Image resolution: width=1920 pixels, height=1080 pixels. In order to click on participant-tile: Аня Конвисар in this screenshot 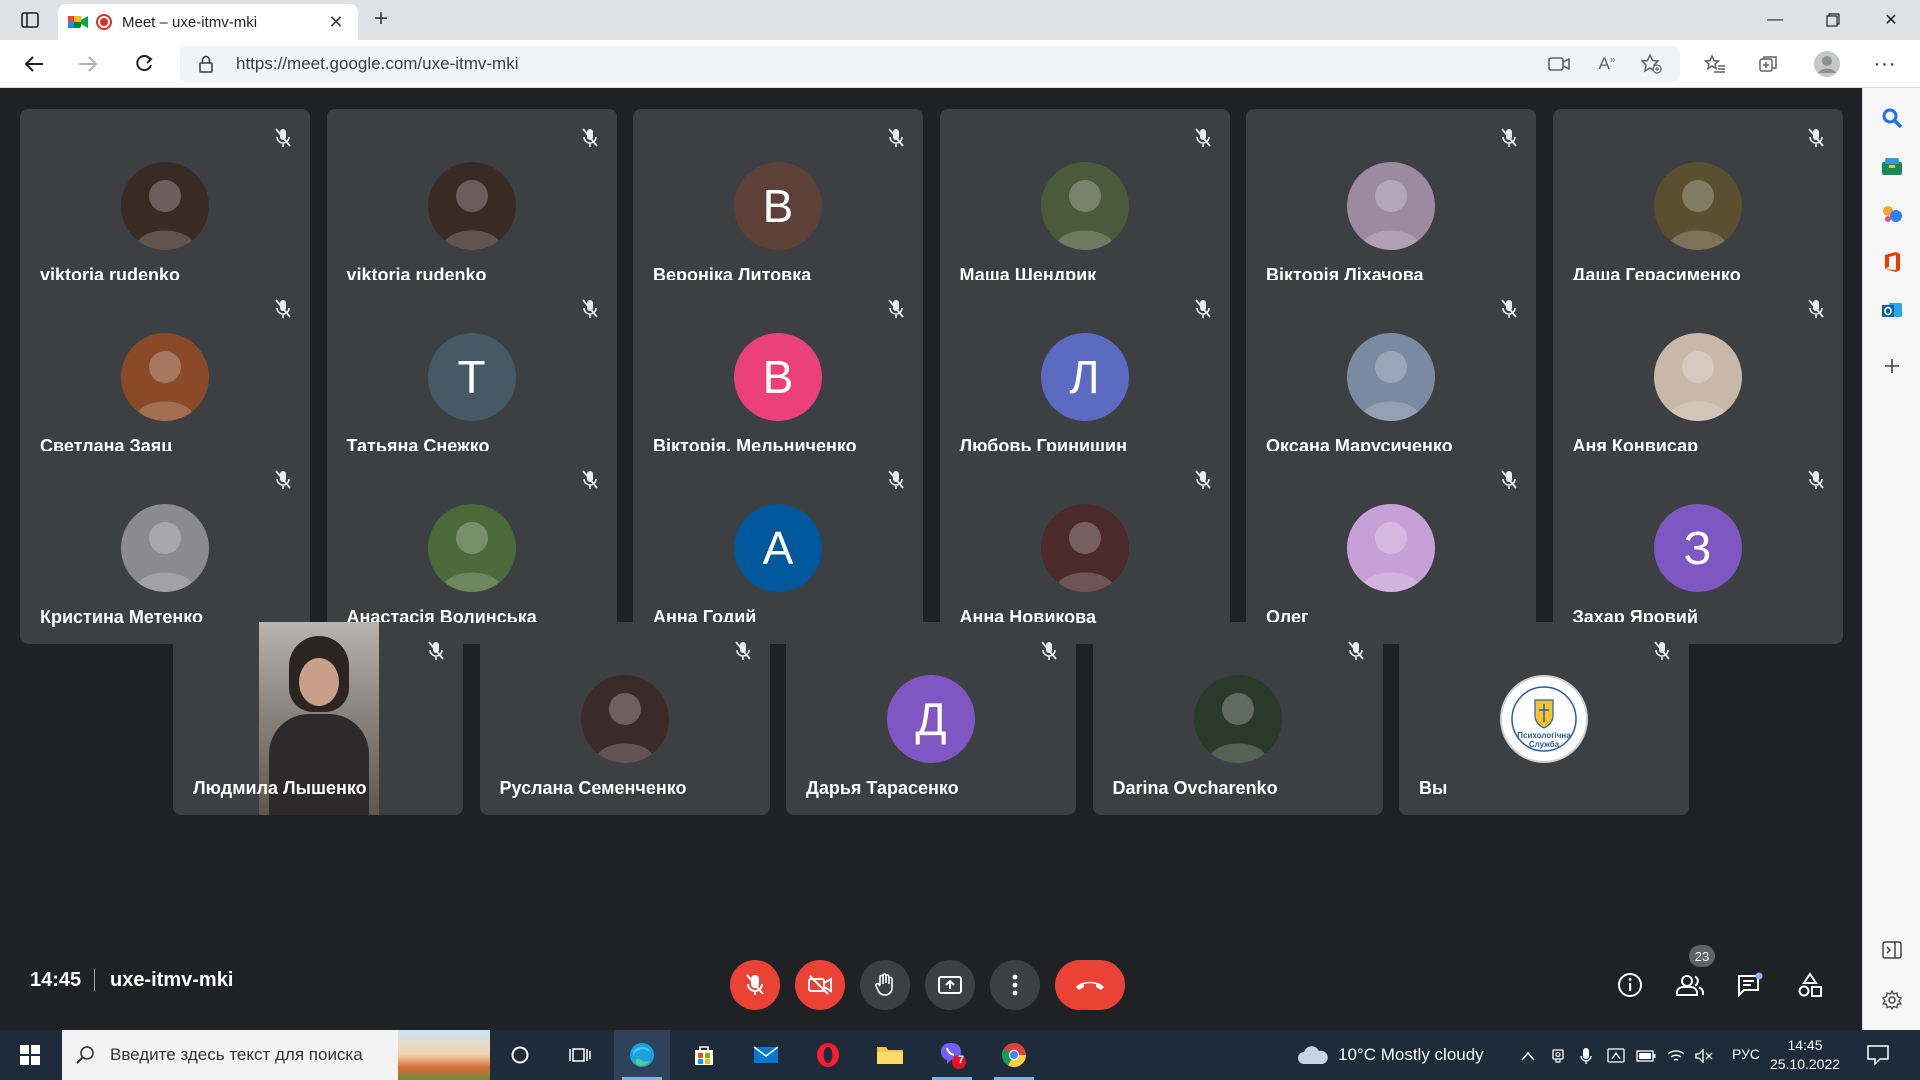, I will do `click(1697, 376)`.